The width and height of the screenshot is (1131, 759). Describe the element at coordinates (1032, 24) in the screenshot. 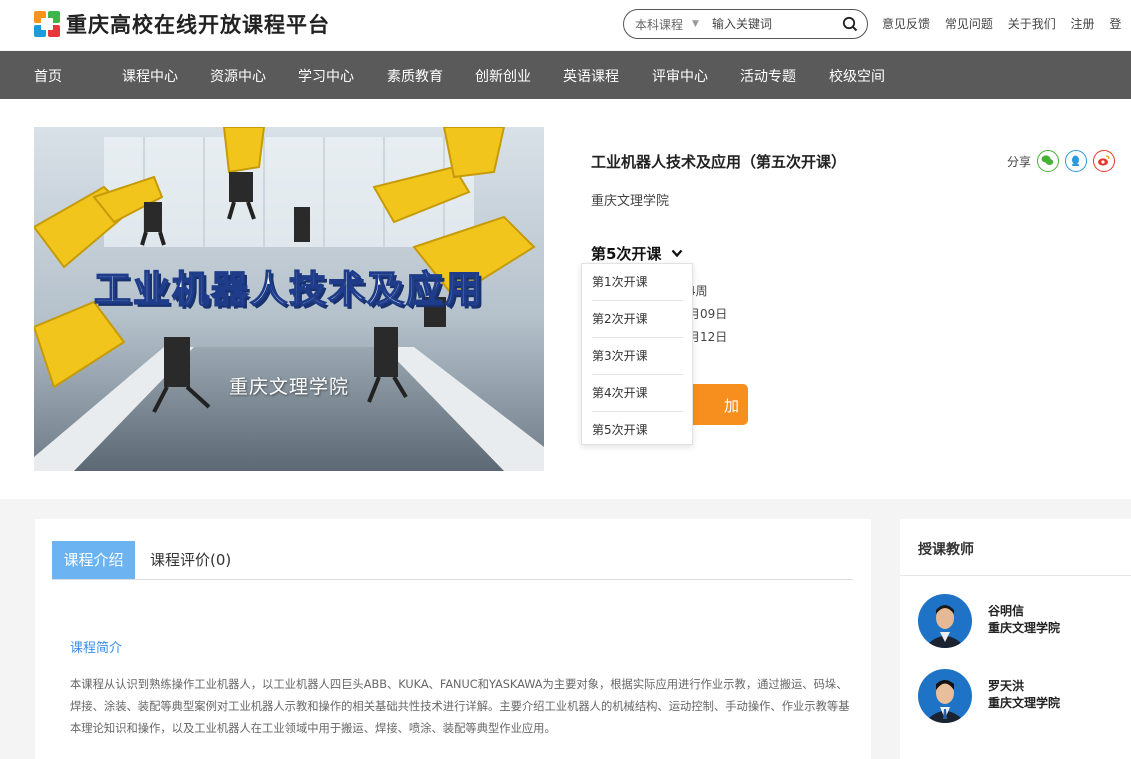

I see `about-link: 关于我们` at that location.